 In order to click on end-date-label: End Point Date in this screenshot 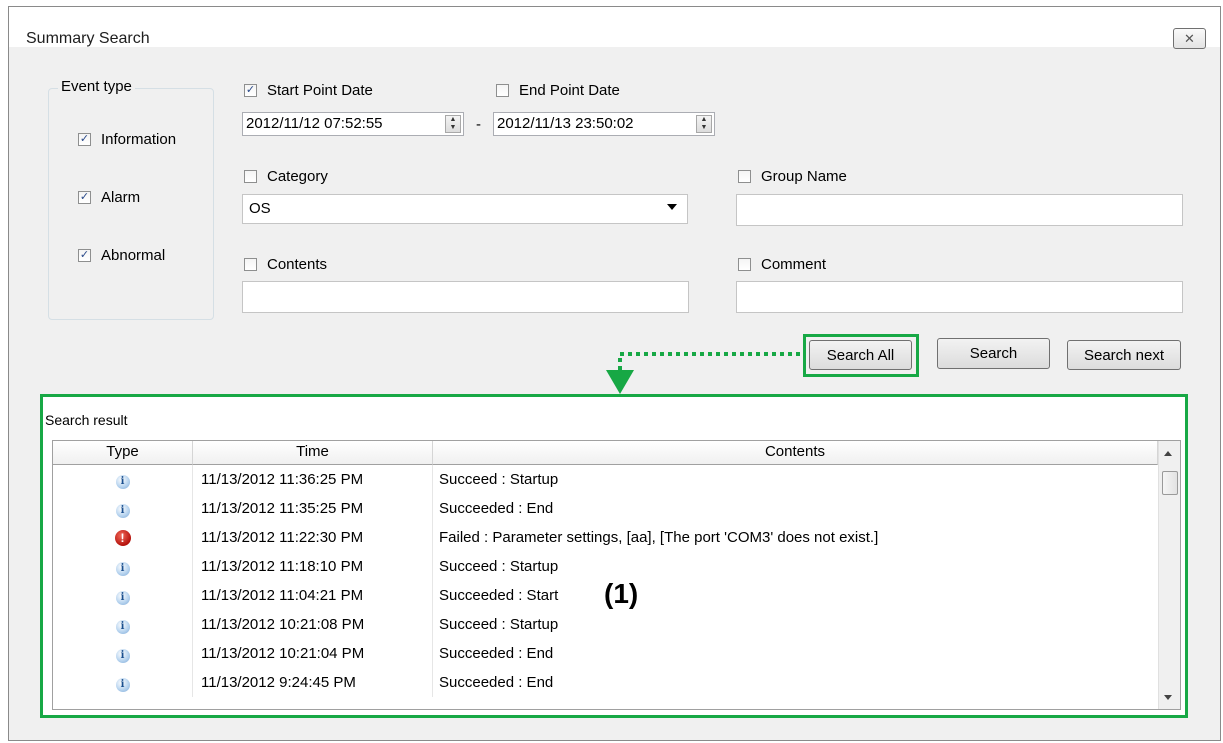, I will do `click(569, 90)`.